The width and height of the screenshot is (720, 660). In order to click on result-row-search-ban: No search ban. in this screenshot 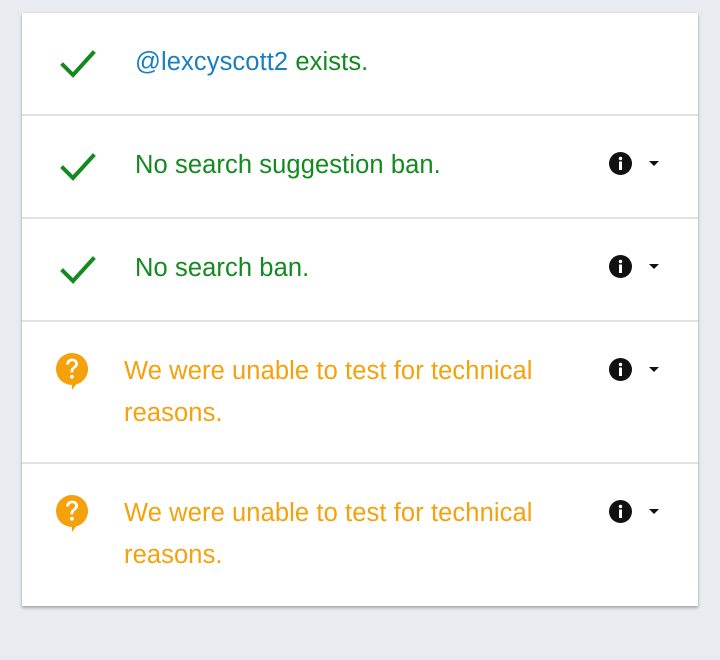, I will do `click(360, 270)`.